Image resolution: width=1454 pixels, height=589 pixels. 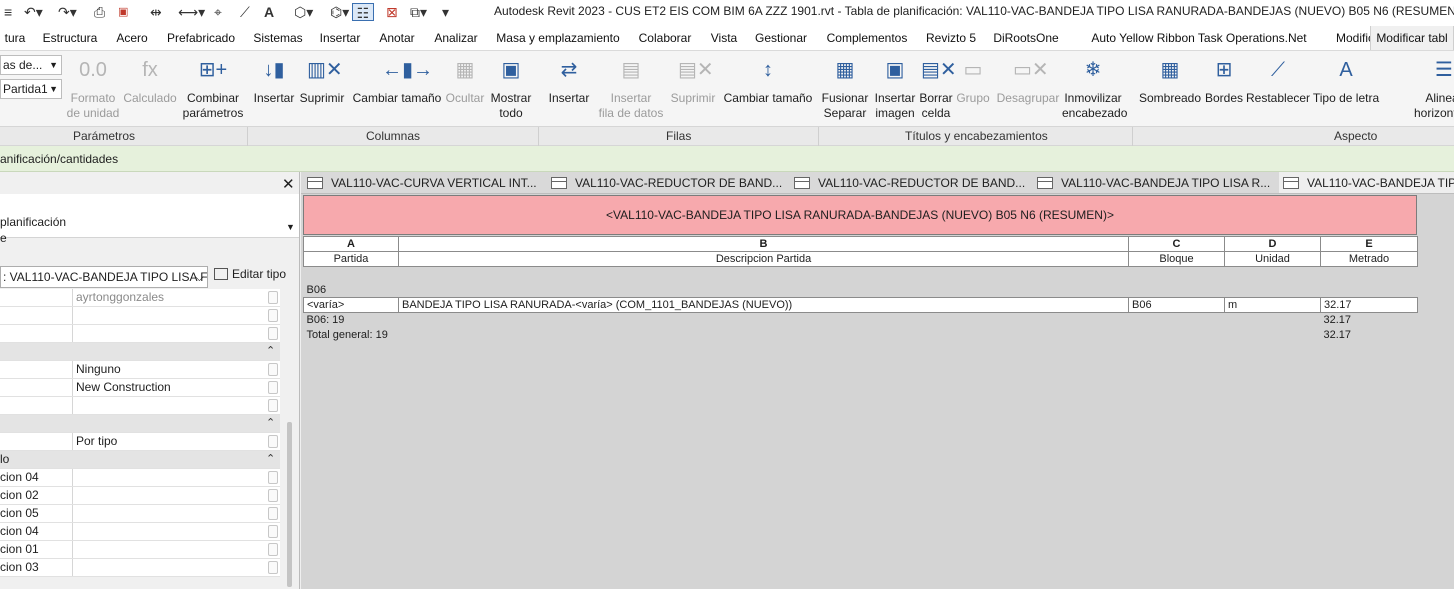 I want to click on property-value: Ninguno, so click(x=171, y=369).